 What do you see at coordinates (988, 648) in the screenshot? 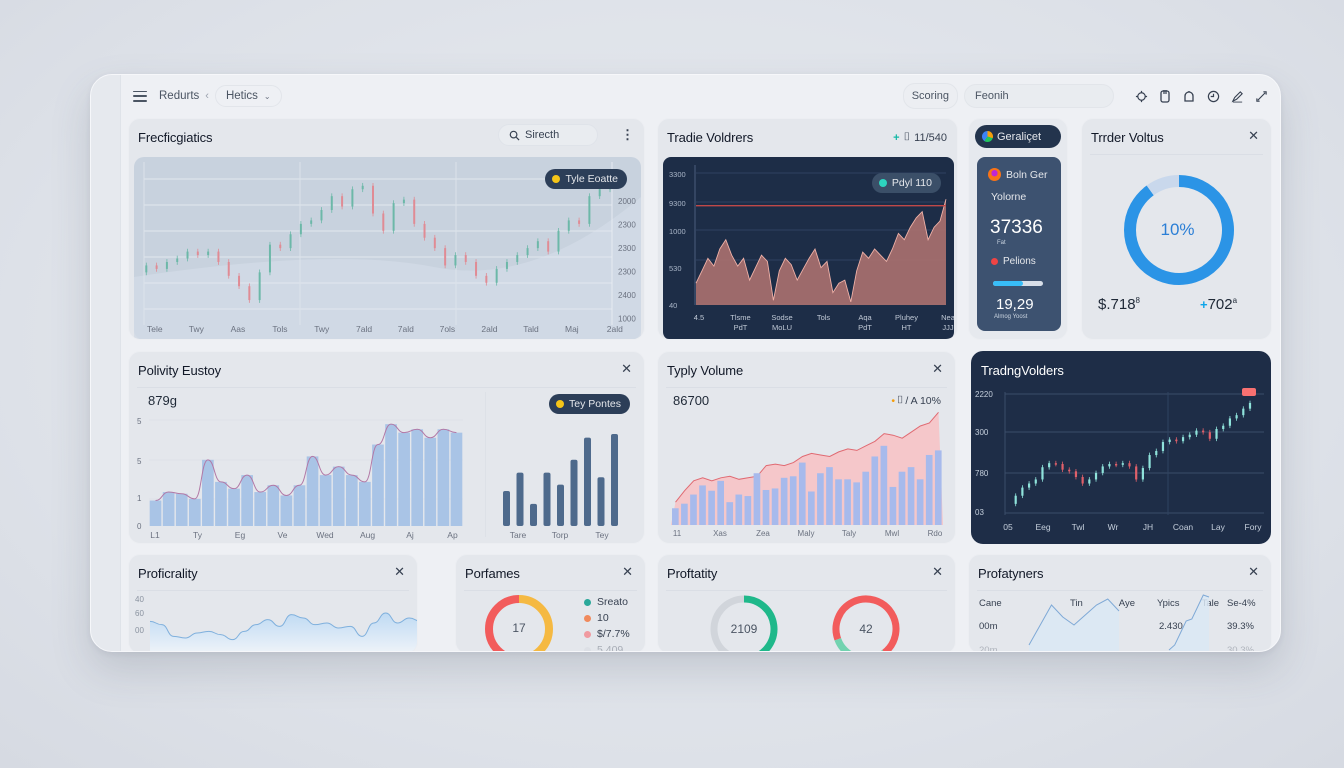
I see `table-cell: 20m` at bounding box center [988, 648].